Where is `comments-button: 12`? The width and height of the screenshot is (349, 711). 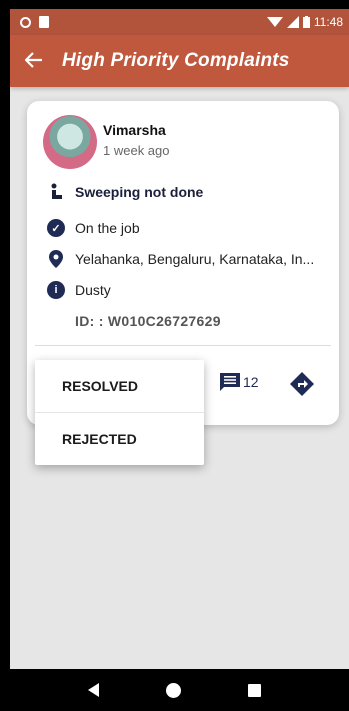
comments-button: 12 is located at coordinates (239, 382).